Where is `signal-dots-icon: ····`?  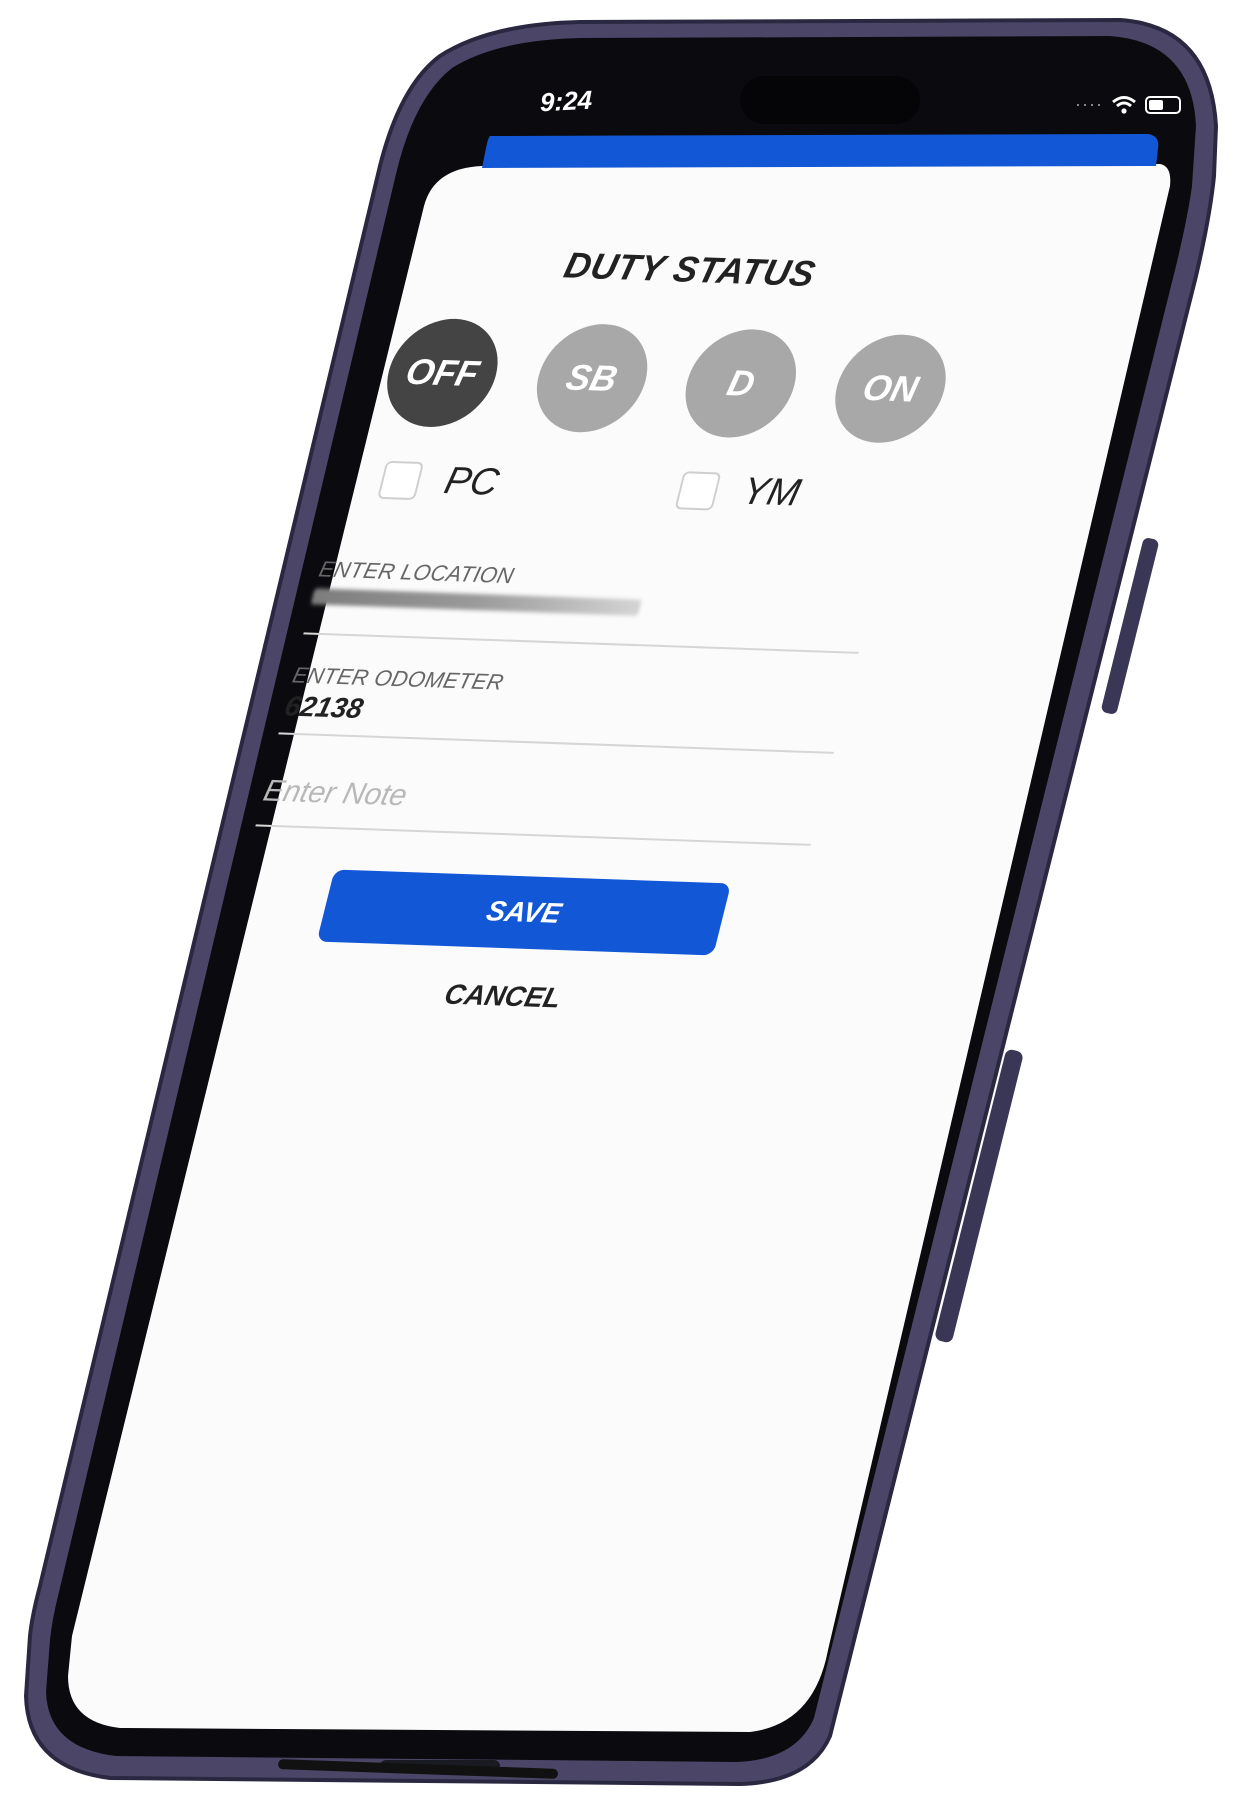
signal-dots-icon: ···· is located at coordinates (1089, 104).